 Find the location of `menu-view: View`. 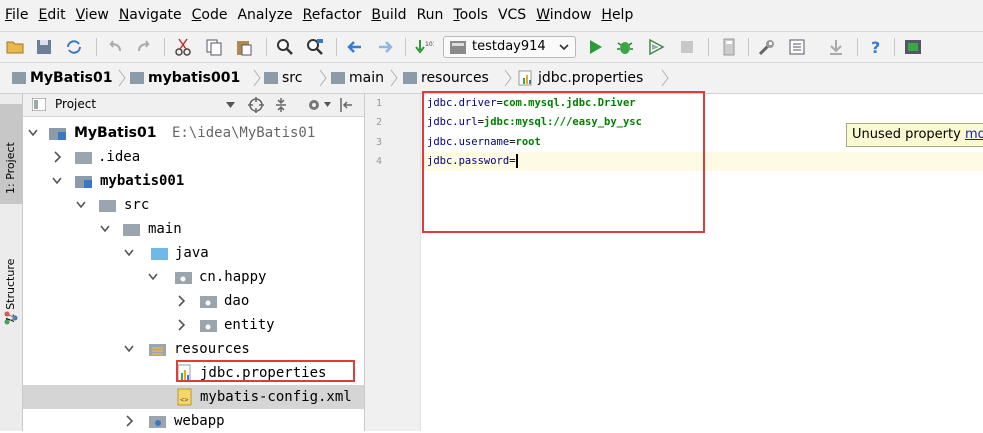

menu-view: View is located at coordinates (92, 15).